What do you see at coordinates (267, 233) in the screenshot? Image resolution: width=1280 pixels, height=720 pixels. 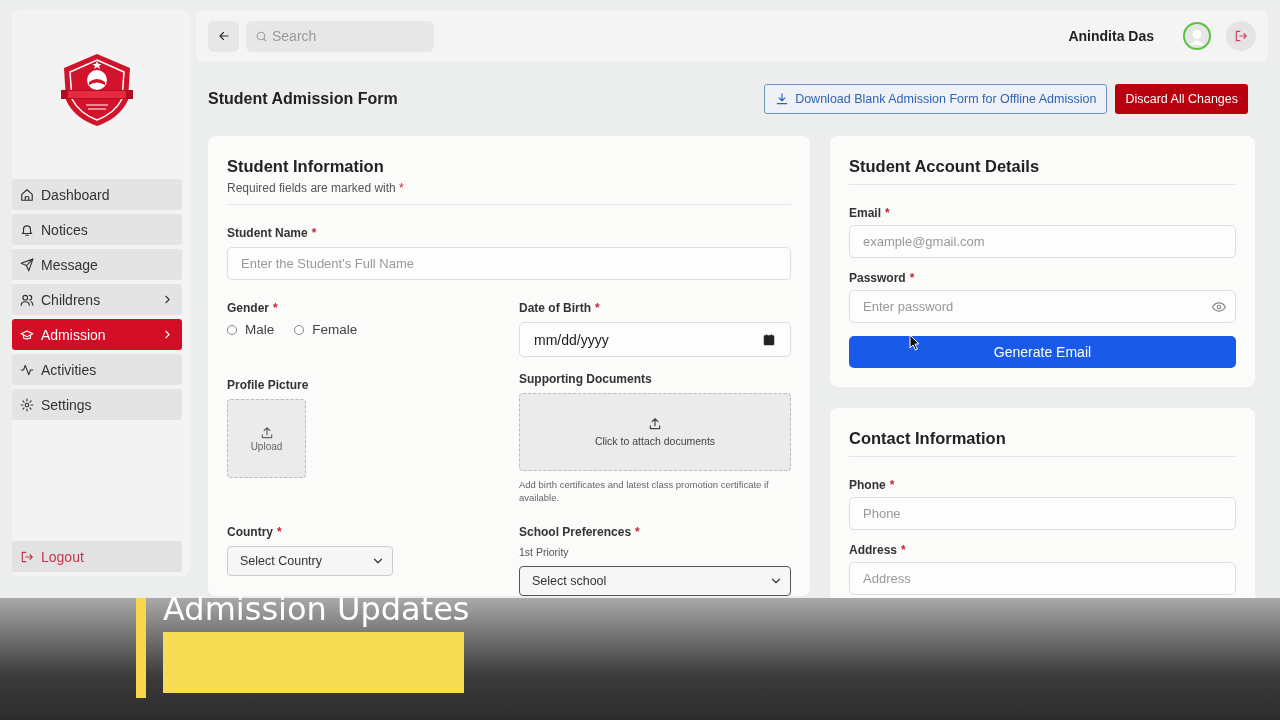 I see `field-label: Student Name` at bounding box center [267, 233].